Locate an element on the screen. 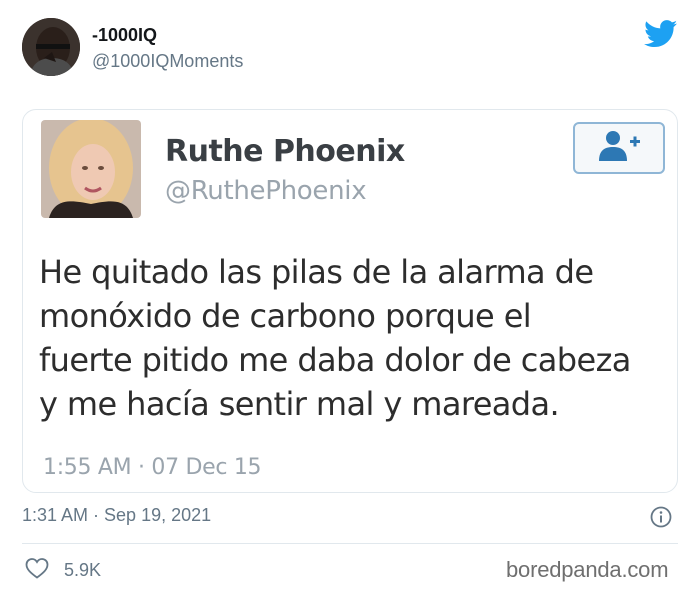 The height and width of the screenshot is (595, 700). author-handle: @1000IQMoments is located at coordinates (167, 61).